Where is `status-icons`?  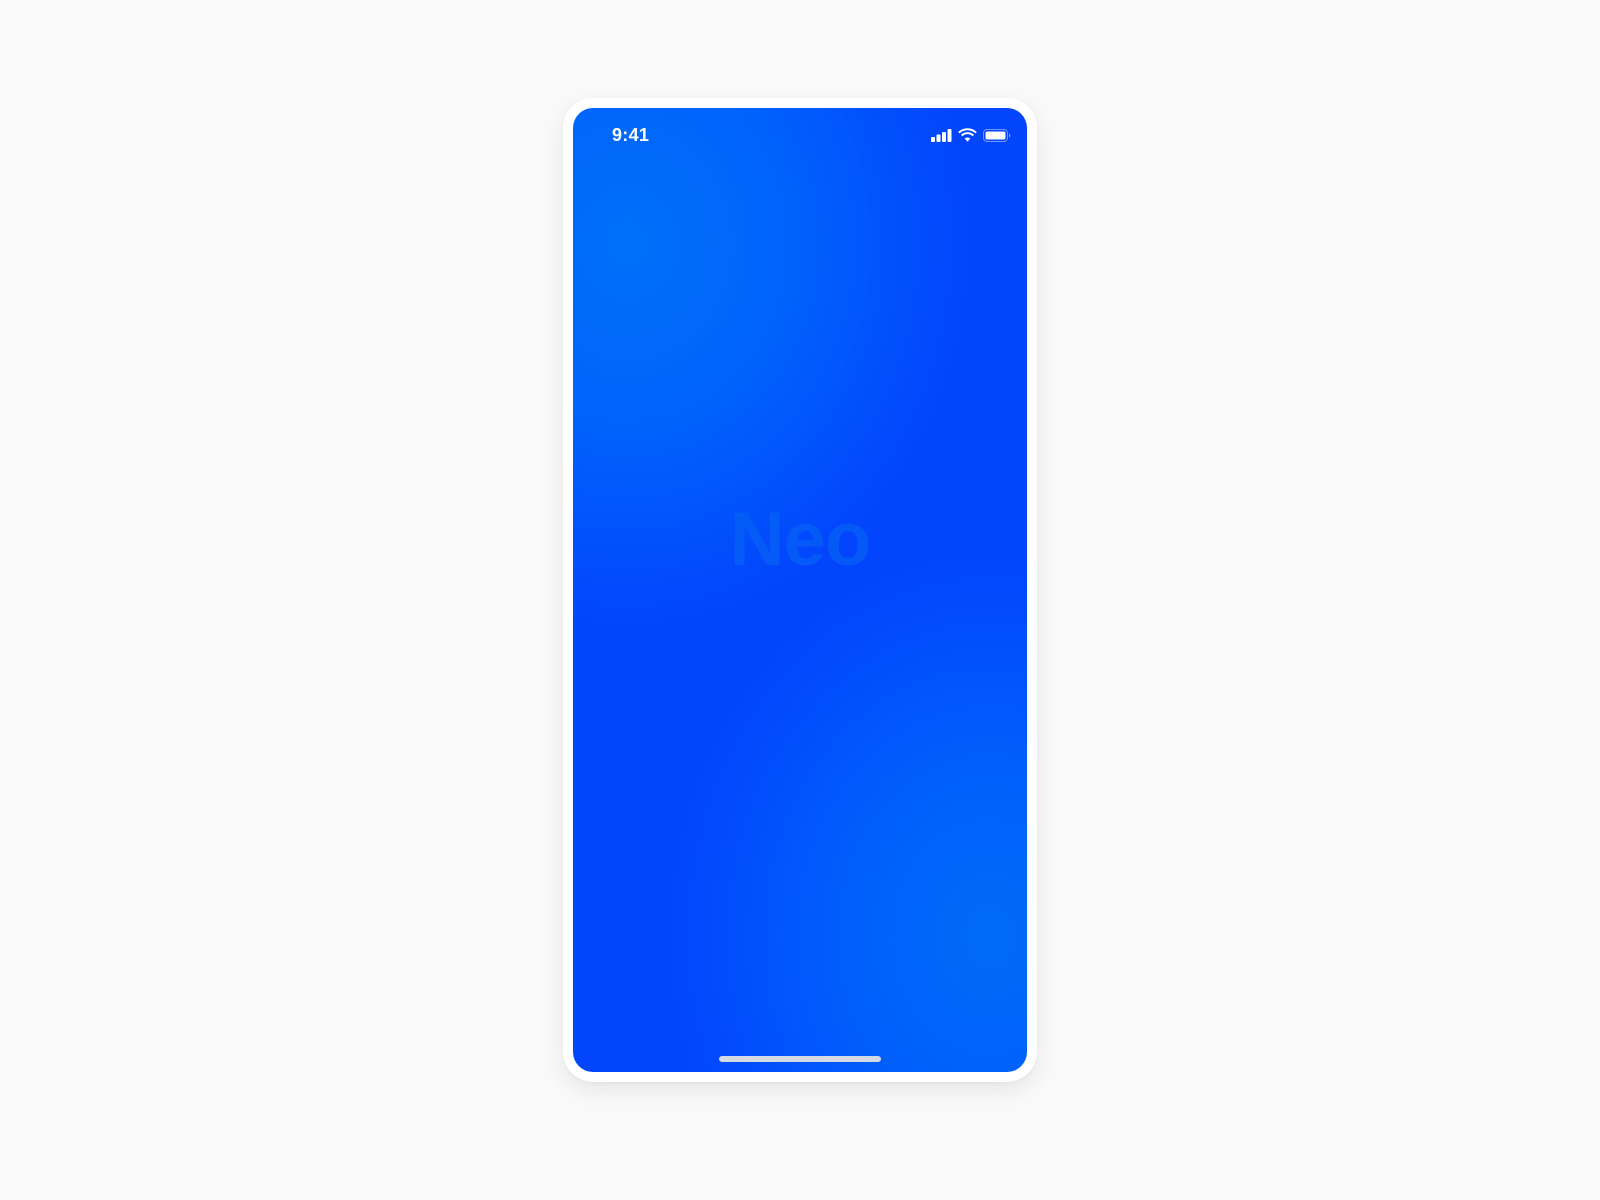
status-icons is located at coordinates (971, 135).